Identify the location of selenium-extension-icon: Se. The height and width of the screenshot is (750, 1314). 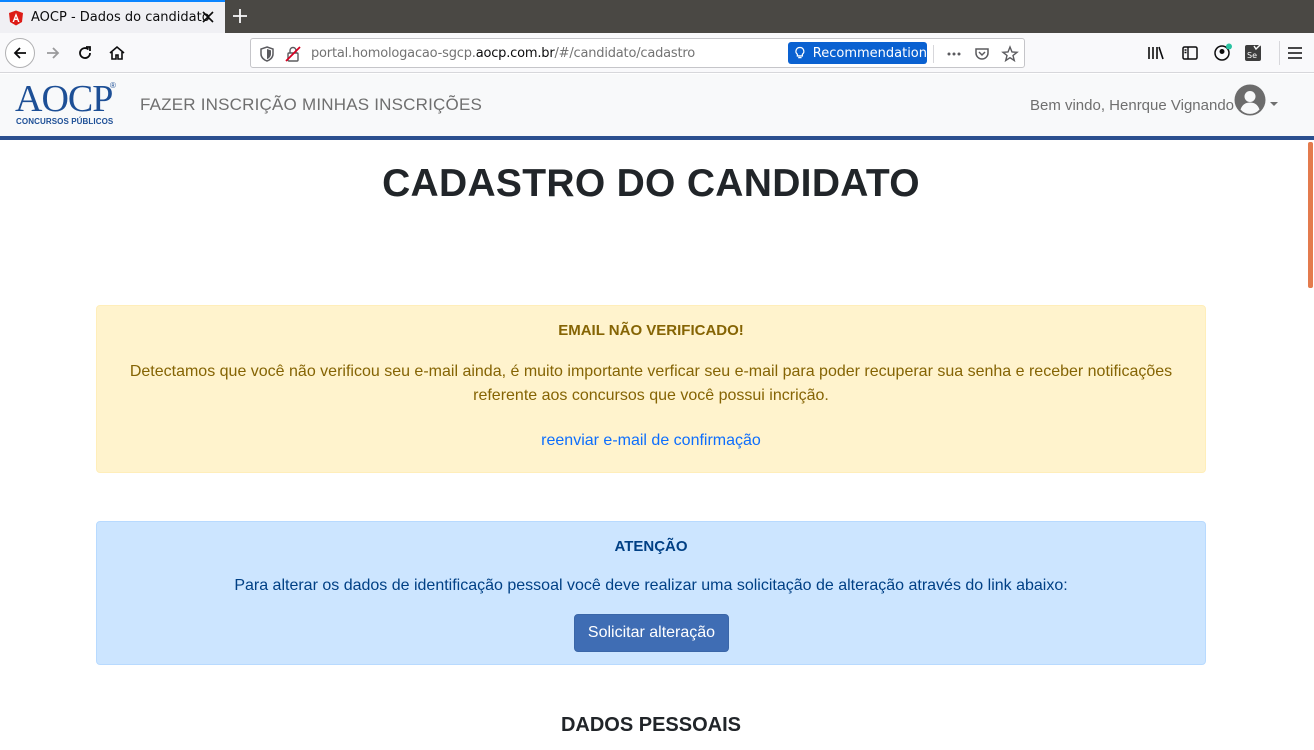
(1253, 53).